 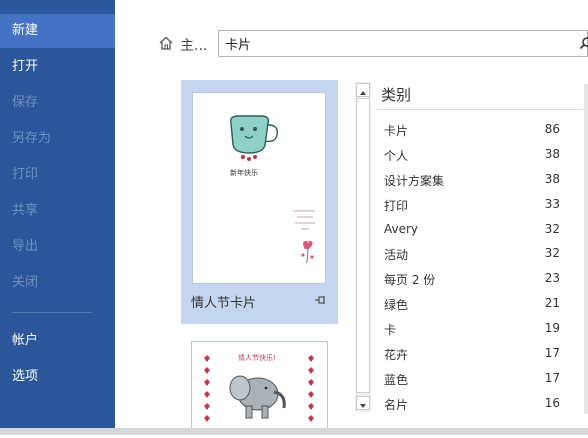 I want to click on category-count: 33, so click(x=552, y=203).